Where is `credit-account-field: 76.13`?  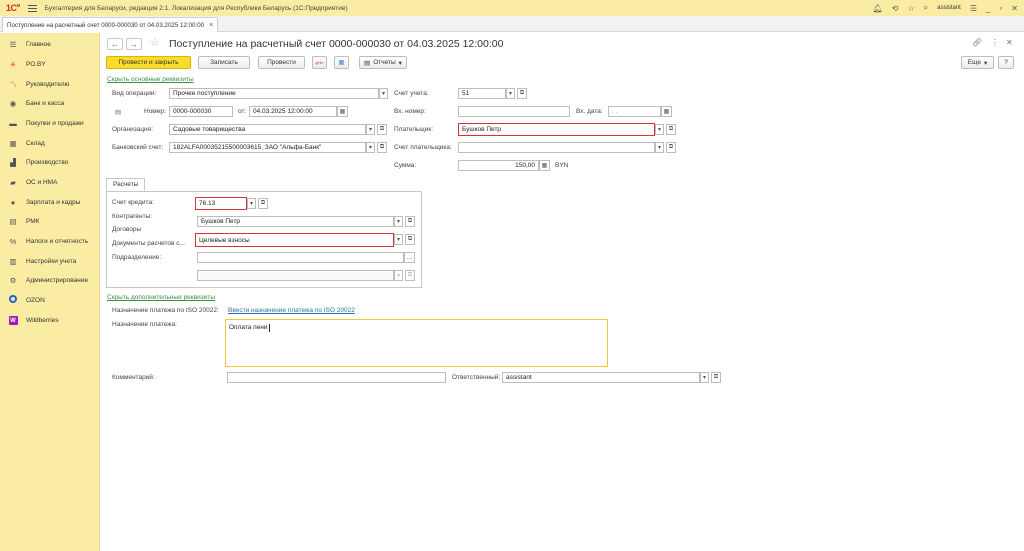 credit-account-field: 76.13 is located at coordinates (221, 203).